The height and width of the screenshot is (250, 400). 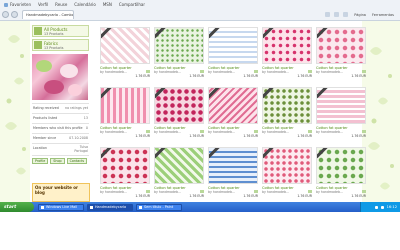 I want to click on product-price: 1.76 EUR, so click(x=142, y=136).